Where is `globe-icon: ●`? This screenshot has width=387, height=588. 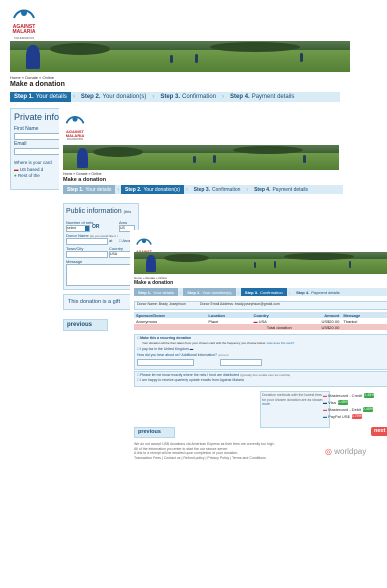 globe-icon: ● is located at coordinates (15, 175).